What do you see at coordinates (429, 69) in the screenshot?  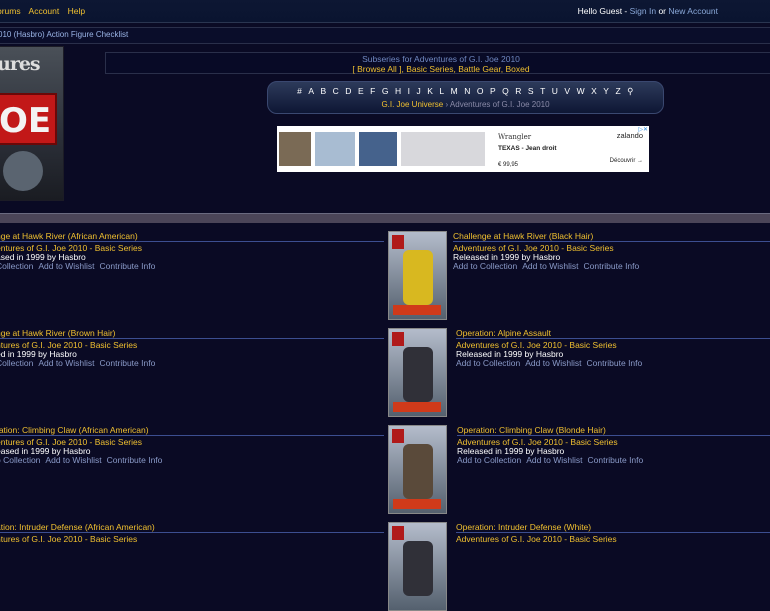 I see `basic-series-link: Basic Series` at bounding box center [429, 69].